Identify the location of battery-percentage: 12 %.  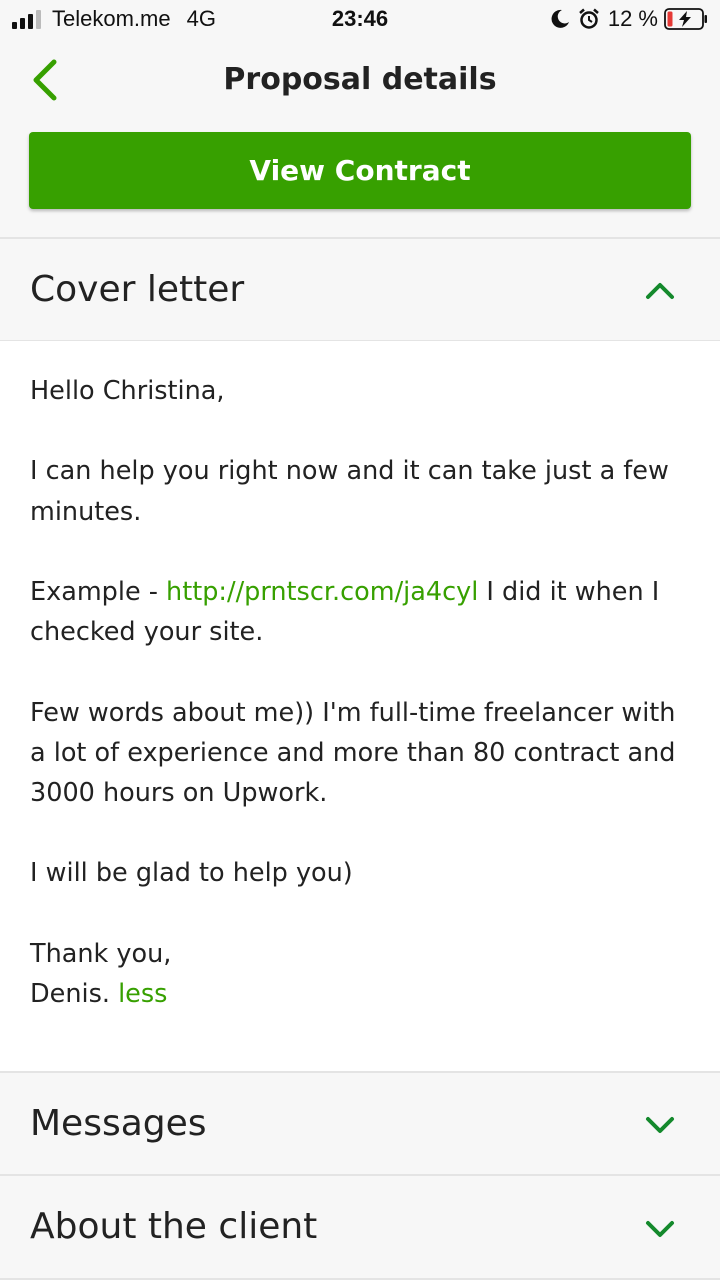
(632, 18).